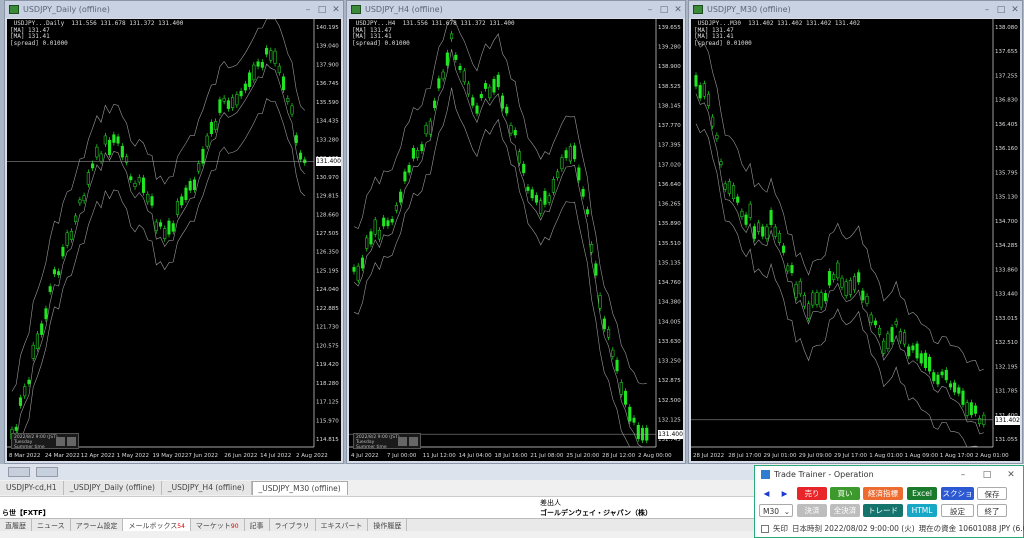 The image size is (1024, 538). What do you see at coordinates (157, 525) in the screenshot?
I see `terminal-tab-mailbox: メールボックス54` at bounding box center [157, 525].